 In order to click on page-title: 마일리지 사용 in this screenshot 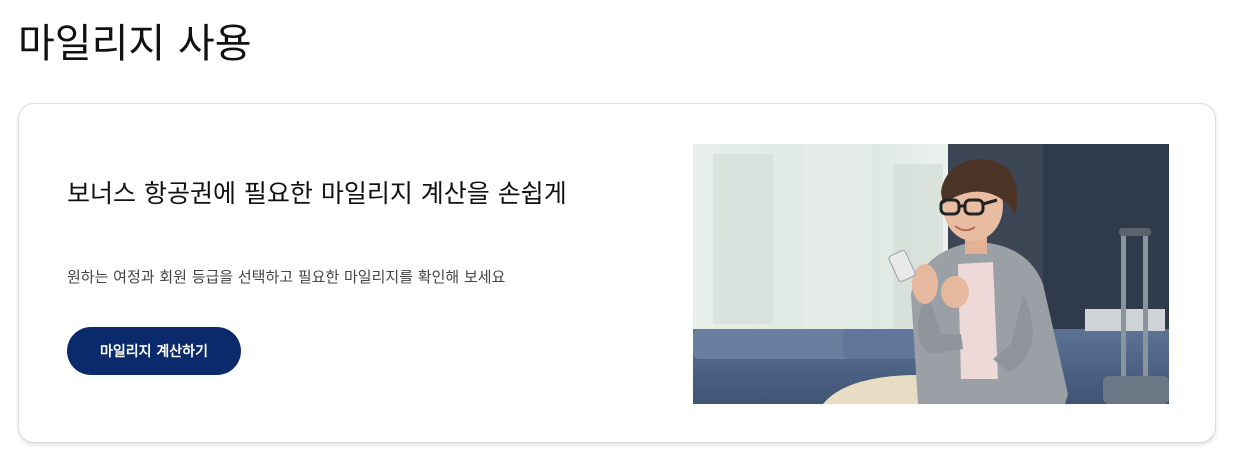, I will do `click(135, 44)`.